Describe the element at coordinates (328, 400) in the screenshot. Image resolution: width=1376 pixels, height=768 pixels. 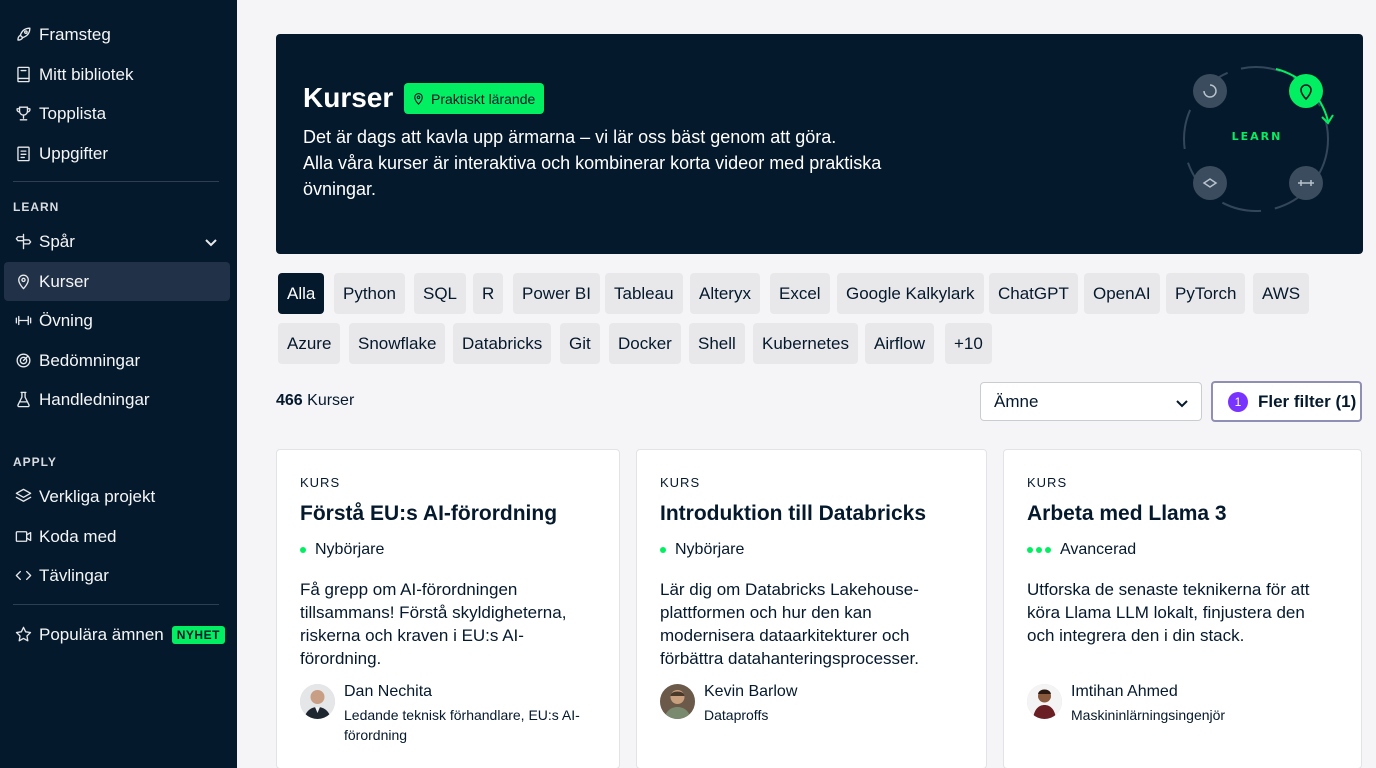
I see `course-count-label: Kurser` at that location.